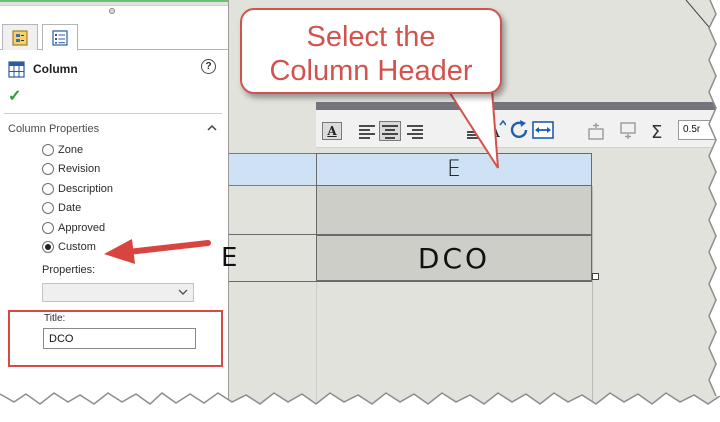 Image resolution: width=720 pixels, height=422 pixels. Describe the element at coordinates (410, 281) in the screenshot. I see `table-row-border` at that location.